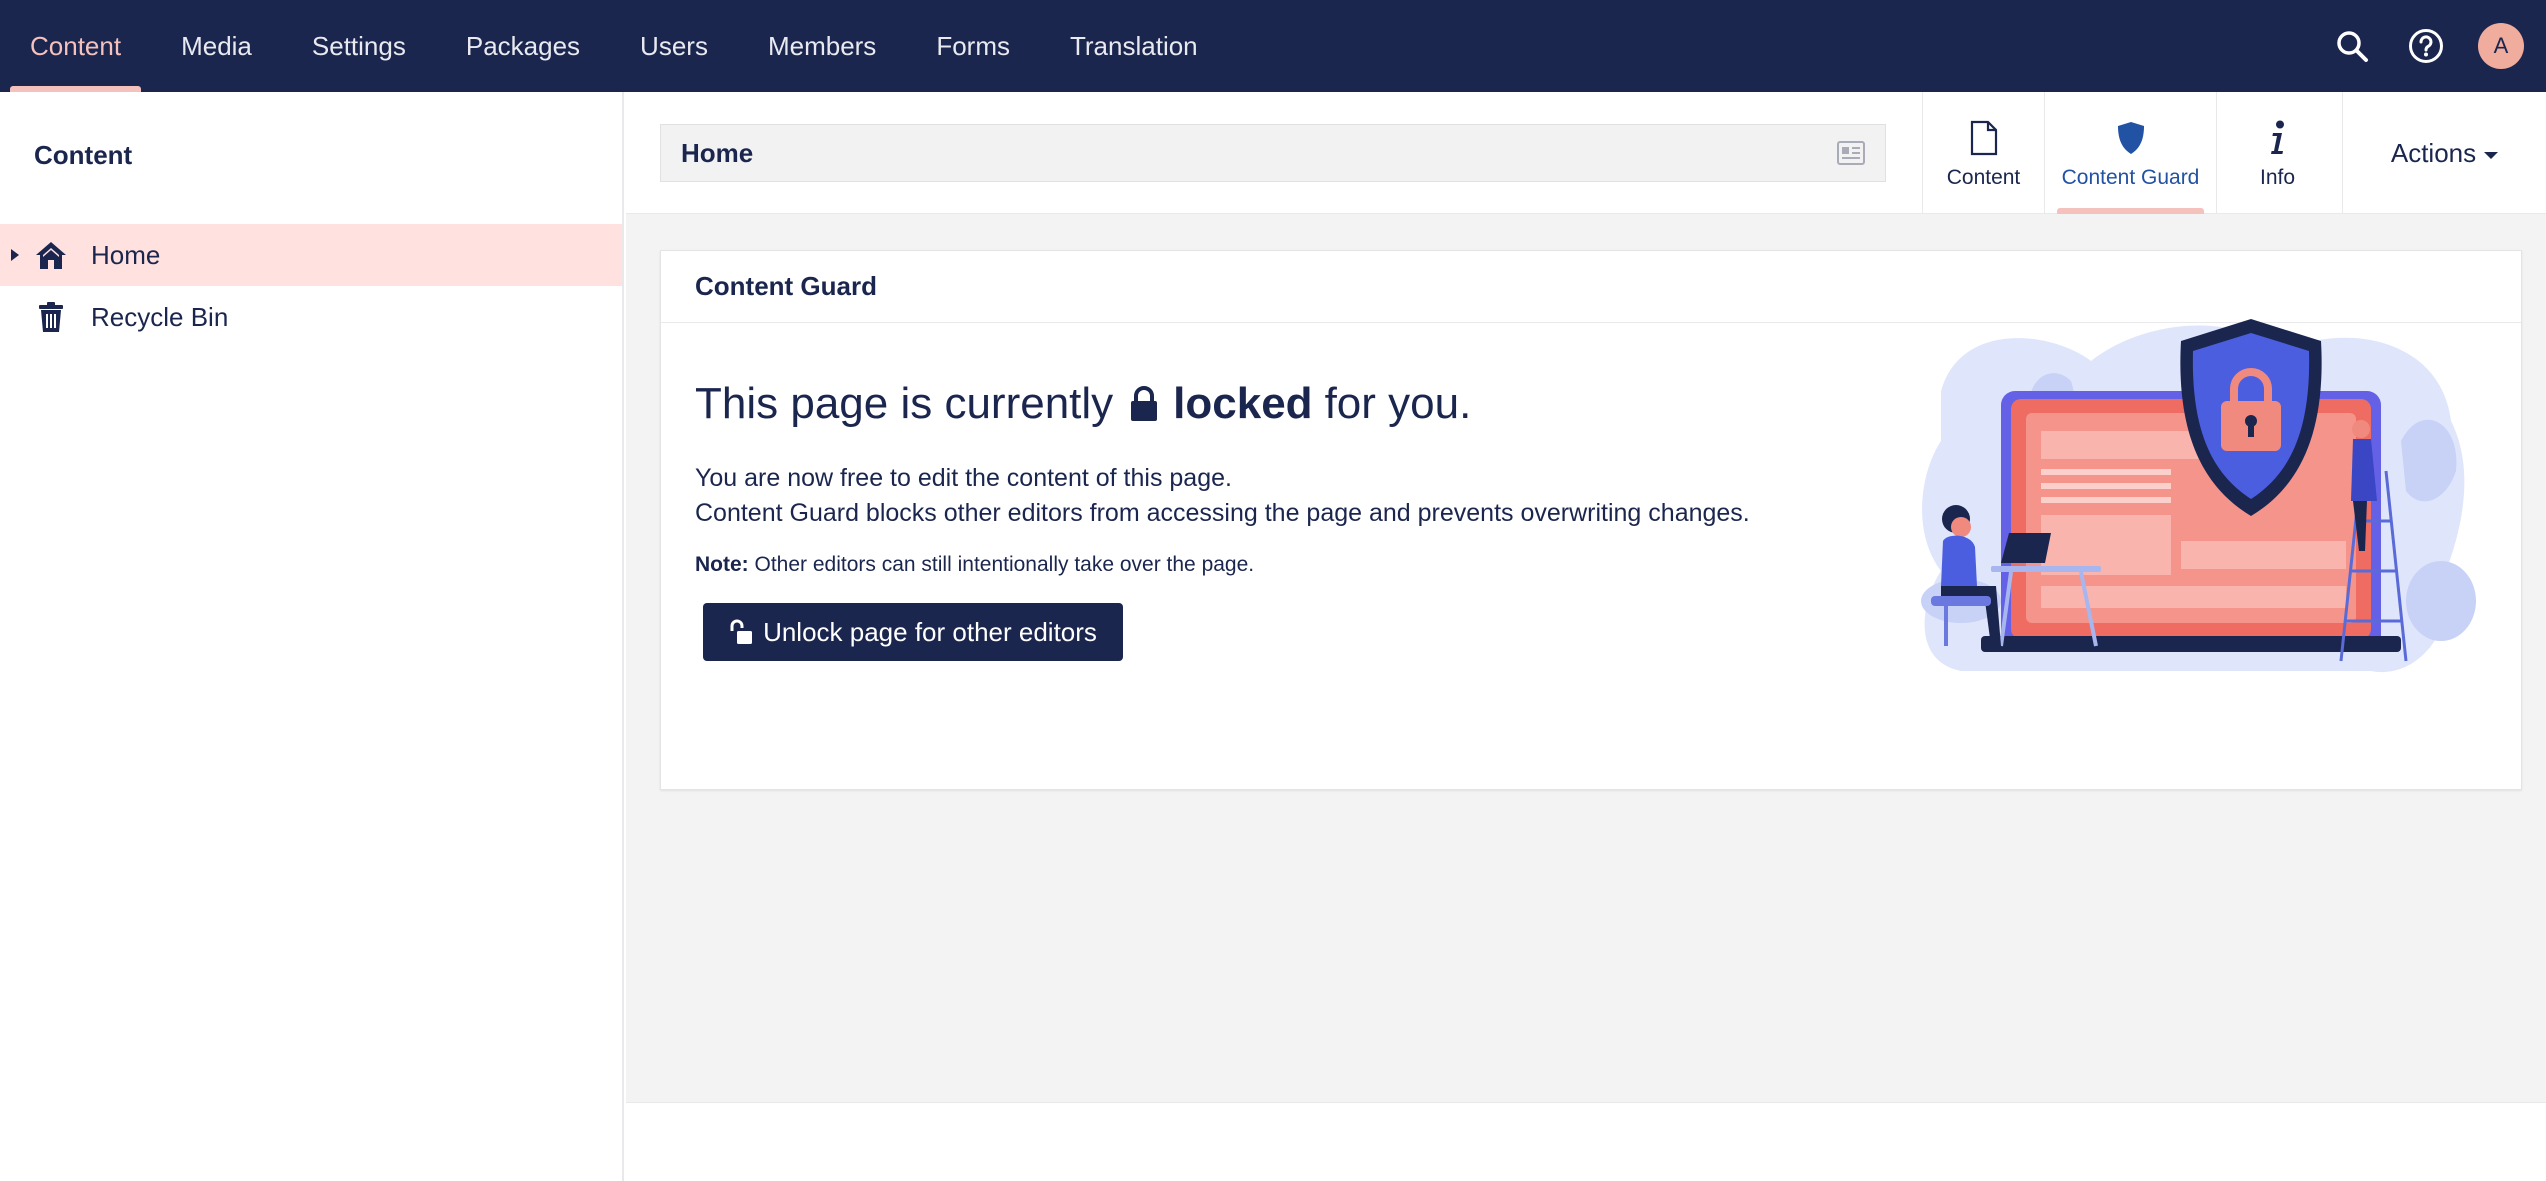 The image size is (2546, 1181). Describe the element at coordinates (311, 255) in the screenshot. I see `tree-item-home: Home` at that location.